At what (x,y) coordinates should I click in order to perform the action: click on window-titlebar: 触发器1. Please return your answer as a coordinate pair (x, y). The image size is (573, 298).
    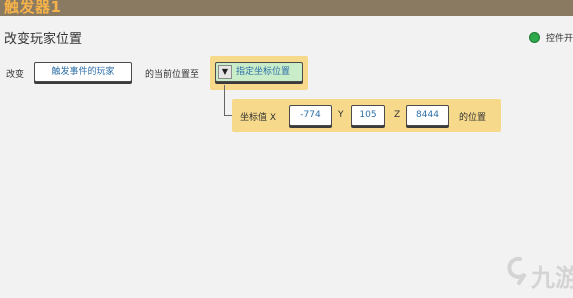
    Looking at the image, I should click on (286, 8).